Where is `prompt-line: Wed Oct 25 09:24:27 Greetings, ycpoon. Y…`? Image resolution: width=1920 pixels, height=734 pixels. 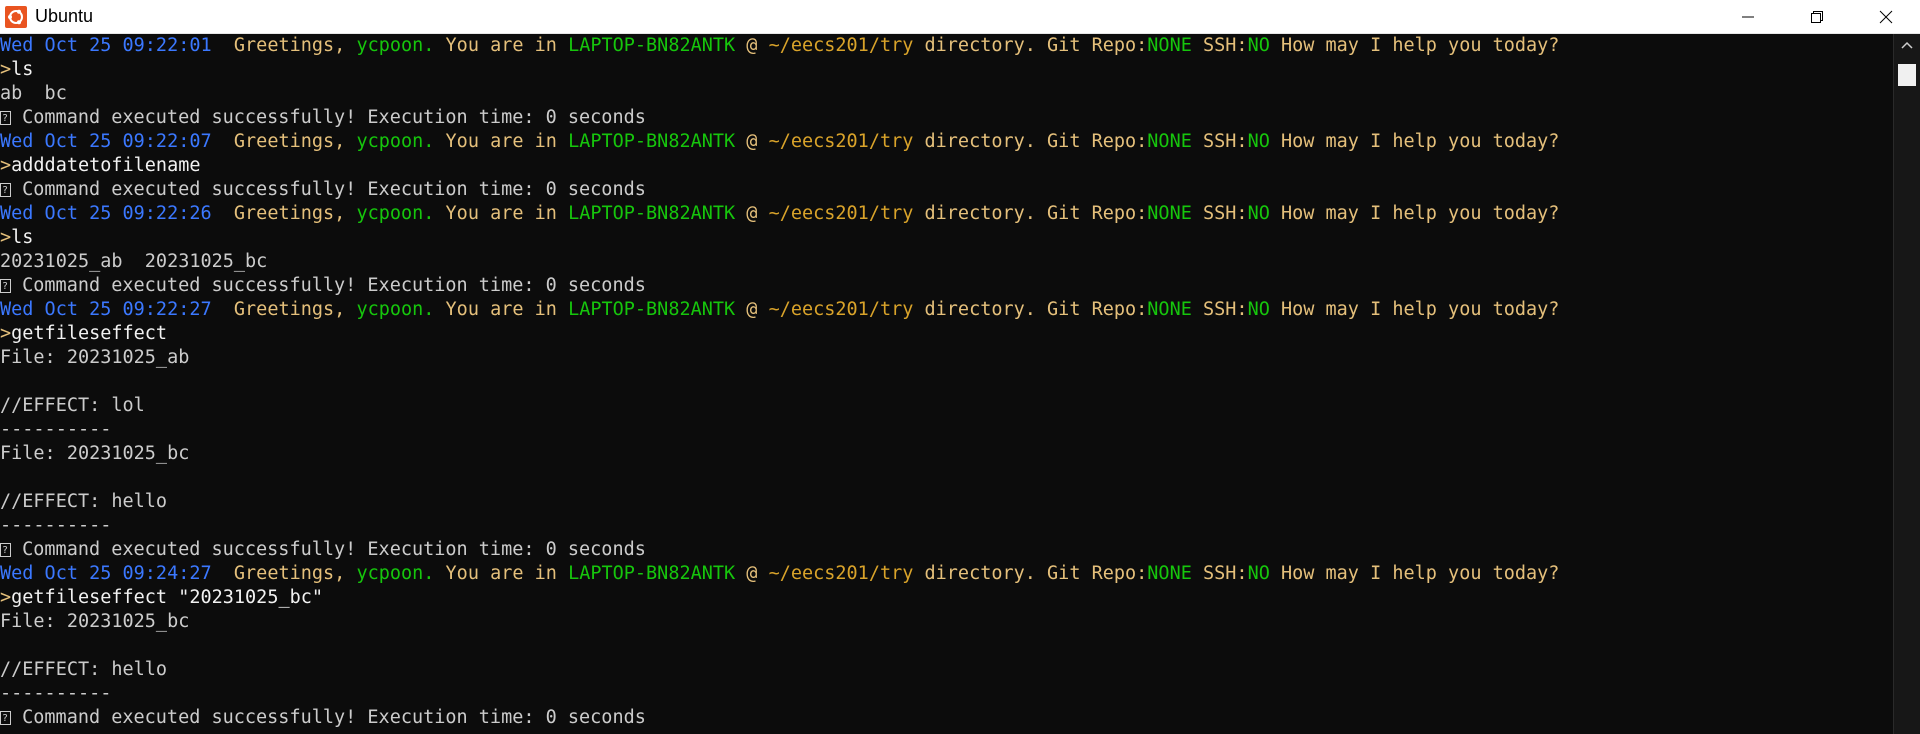 prompt-line: Wed Oct 25 09:24:27 Greetings, ycpoon. Y… is located at coordinates (947, 574).